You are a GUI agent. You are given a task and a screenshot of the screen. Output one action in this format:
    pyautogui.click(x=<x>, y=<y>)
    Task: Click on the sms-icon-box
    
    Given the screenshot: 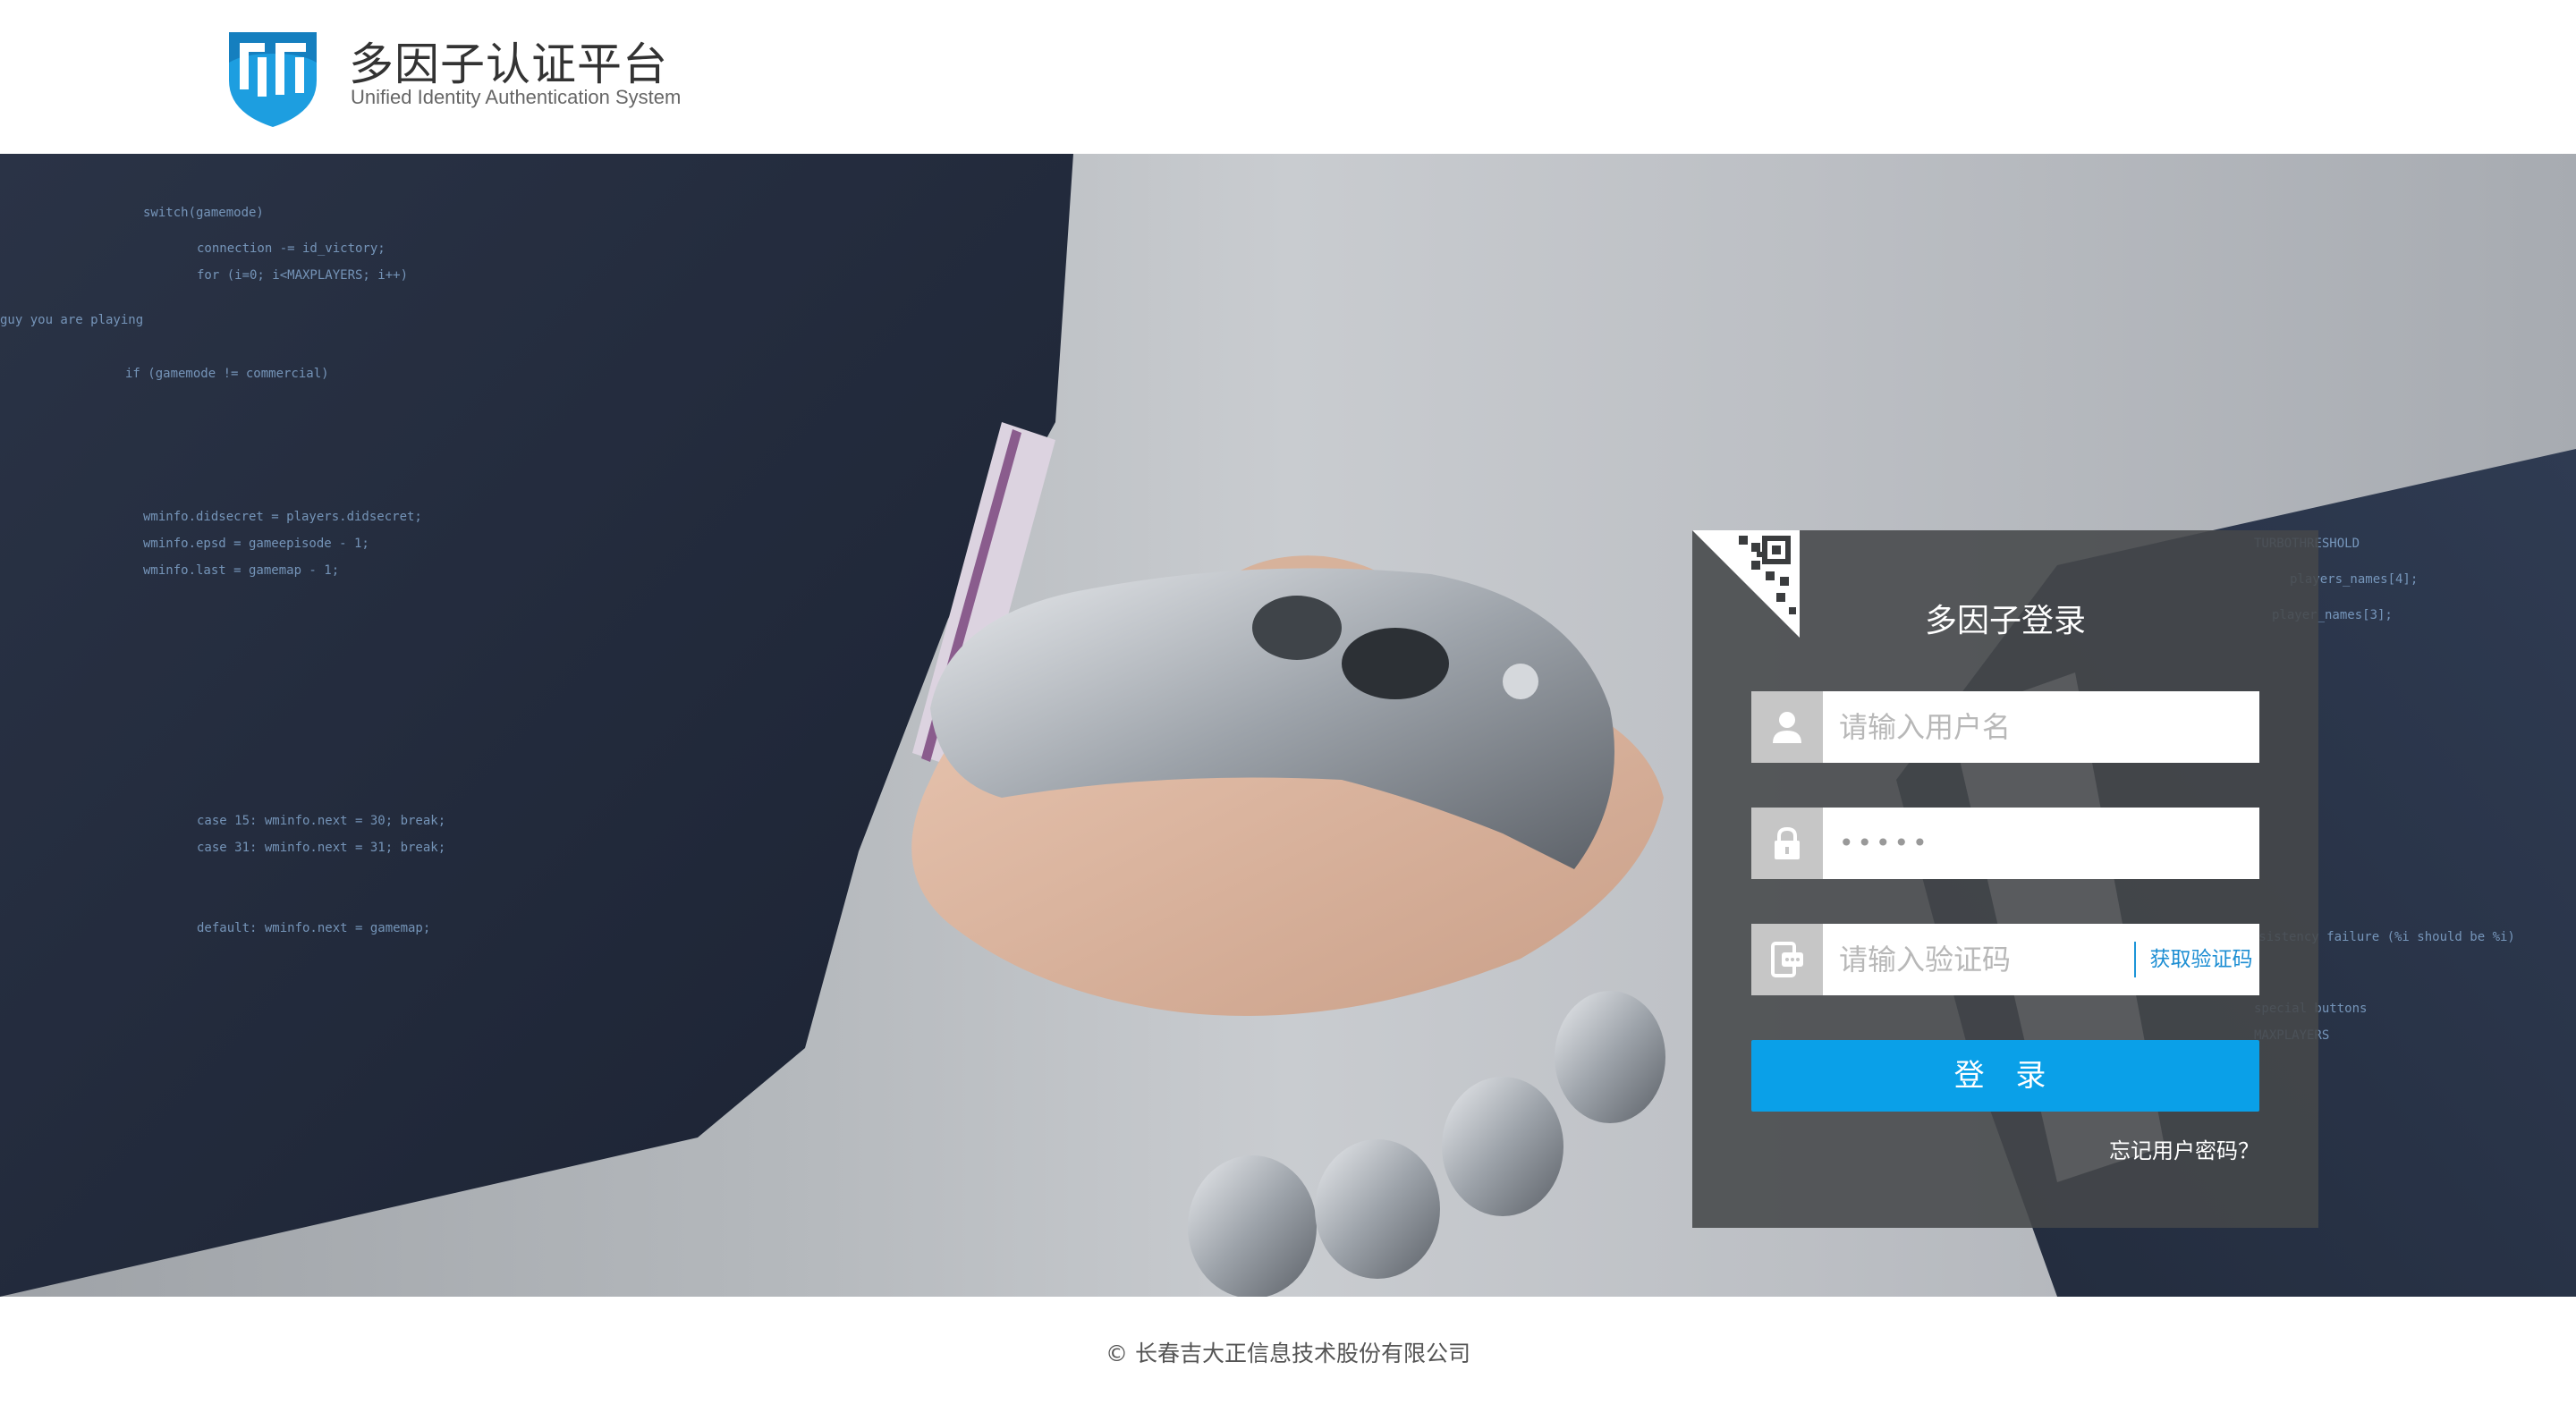 What is the action you would take?
    pyautogui.click(x=1787, y=960)
    